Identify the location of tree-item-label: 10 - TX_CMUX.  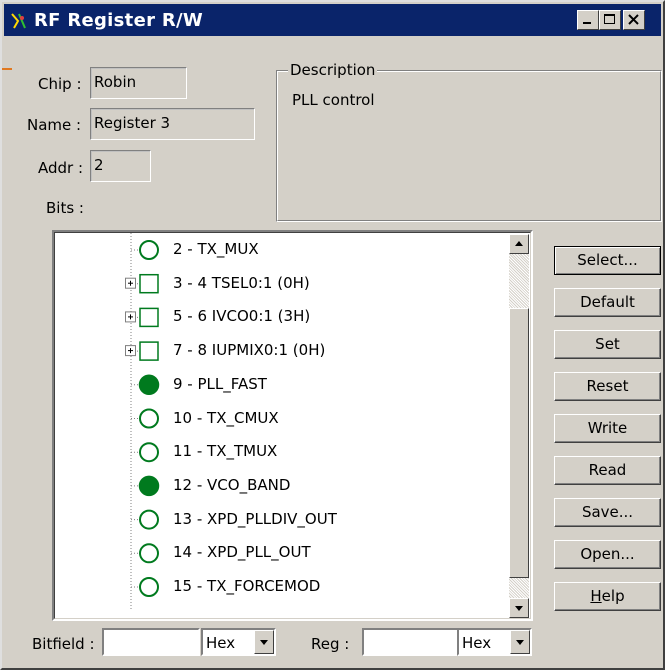
(226, 417).